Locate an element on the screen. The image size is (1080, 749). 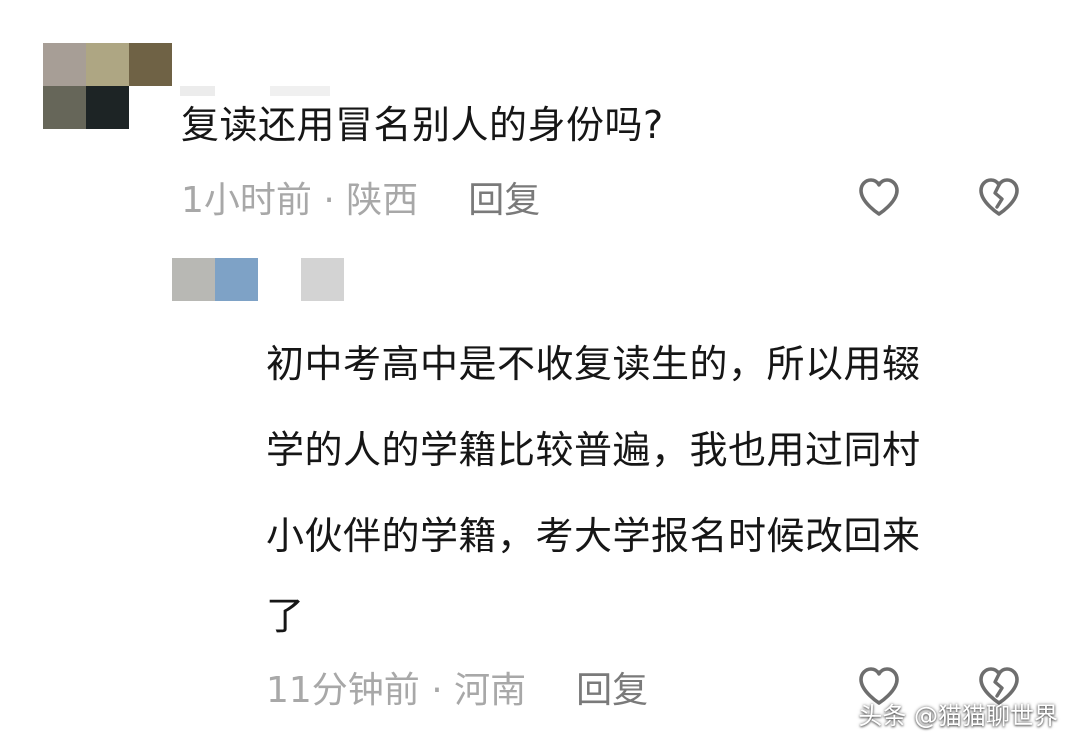
heart-outline-icon is located at coordinates (879, 197).